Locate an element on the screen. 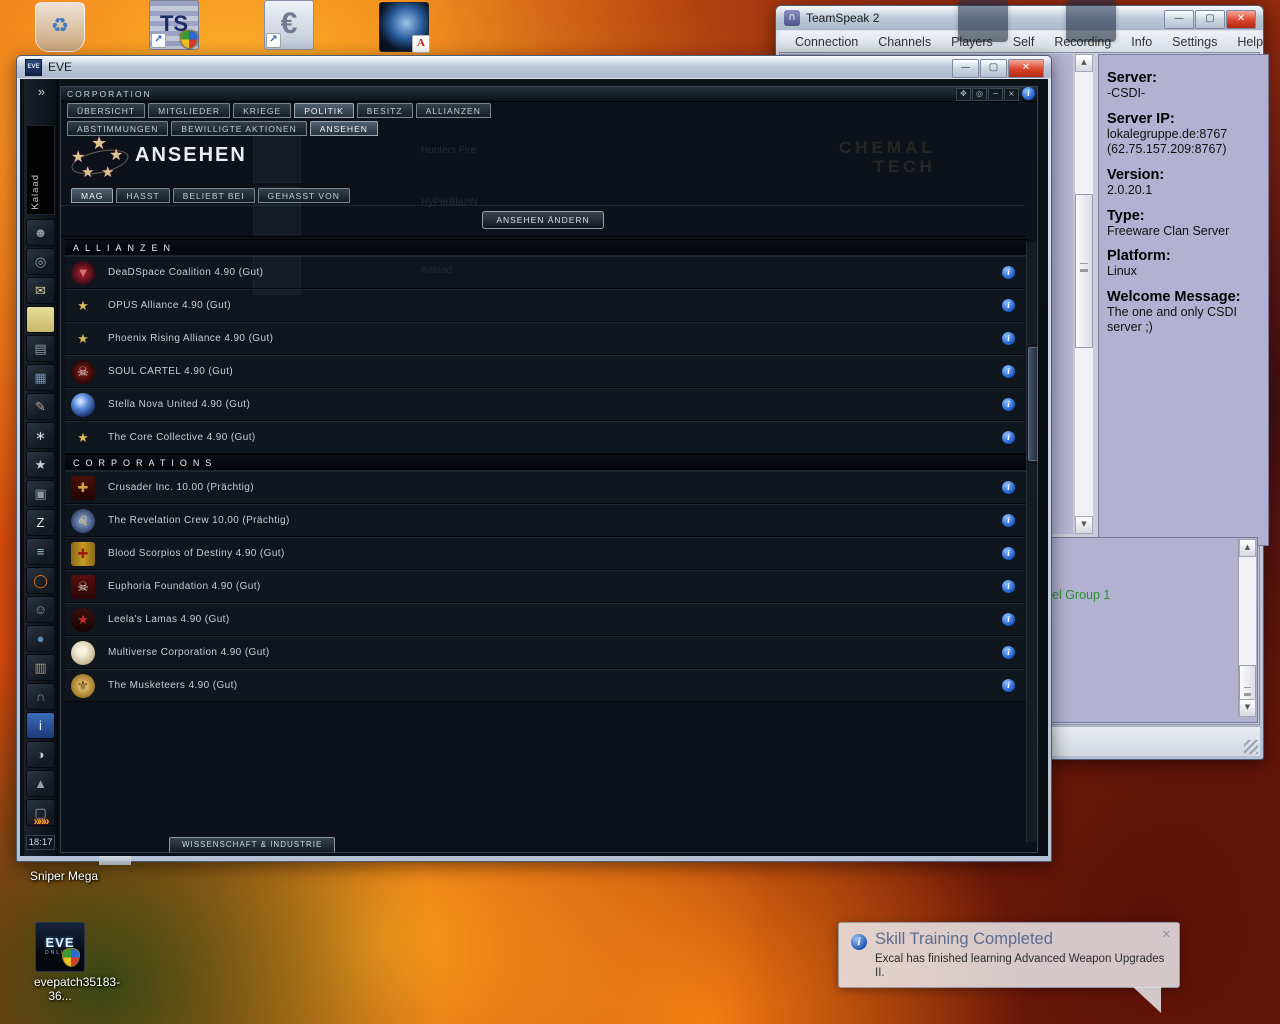 The height and width of the screenshot is (1024, 1280). neocom-expand-button: » is located at coordinates (40, 89).